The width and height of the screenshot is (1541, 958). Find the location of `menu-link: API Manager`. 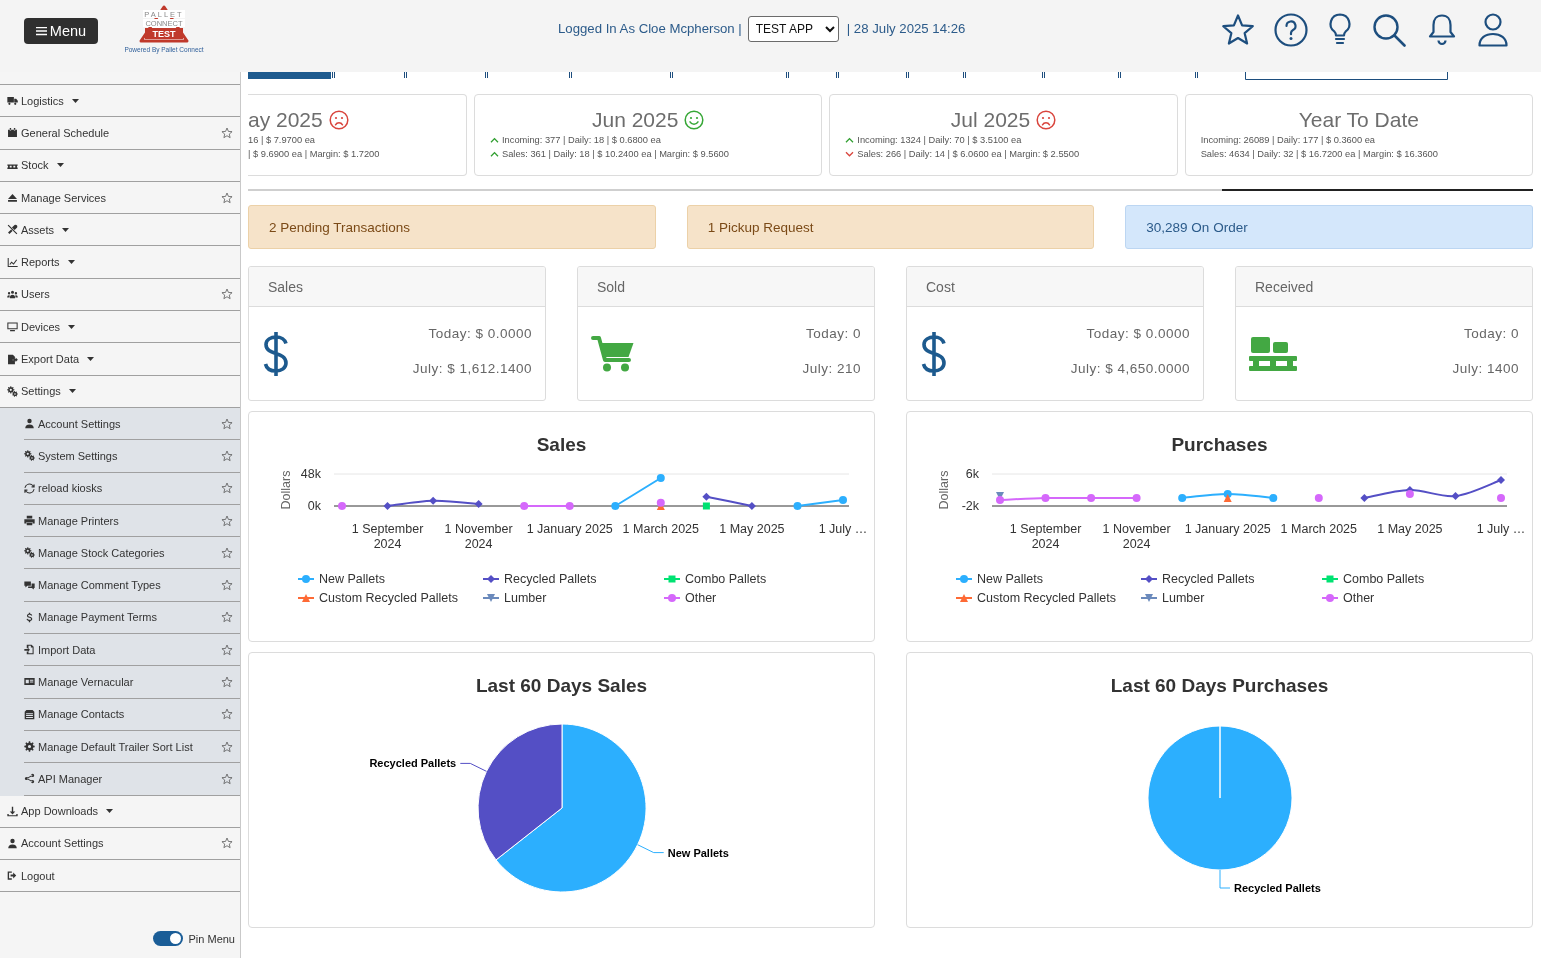

menu-link: API Manager is located at coordinates (63, 779).